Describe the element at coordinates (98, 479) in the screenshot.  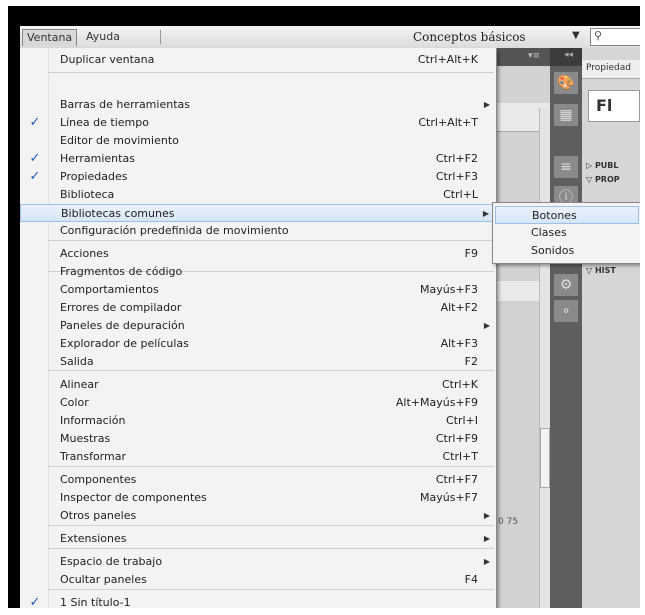
I see `menu-item-label: Componentes` at that location.